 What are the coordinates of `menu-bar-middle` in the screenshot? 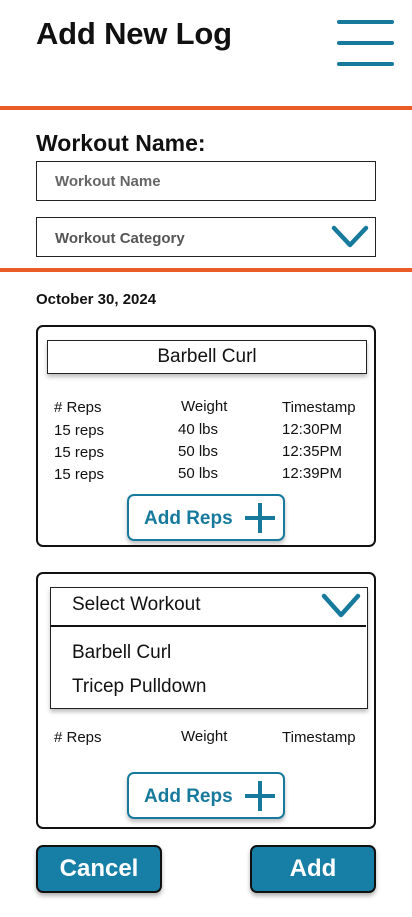 It's located at (365, 43).